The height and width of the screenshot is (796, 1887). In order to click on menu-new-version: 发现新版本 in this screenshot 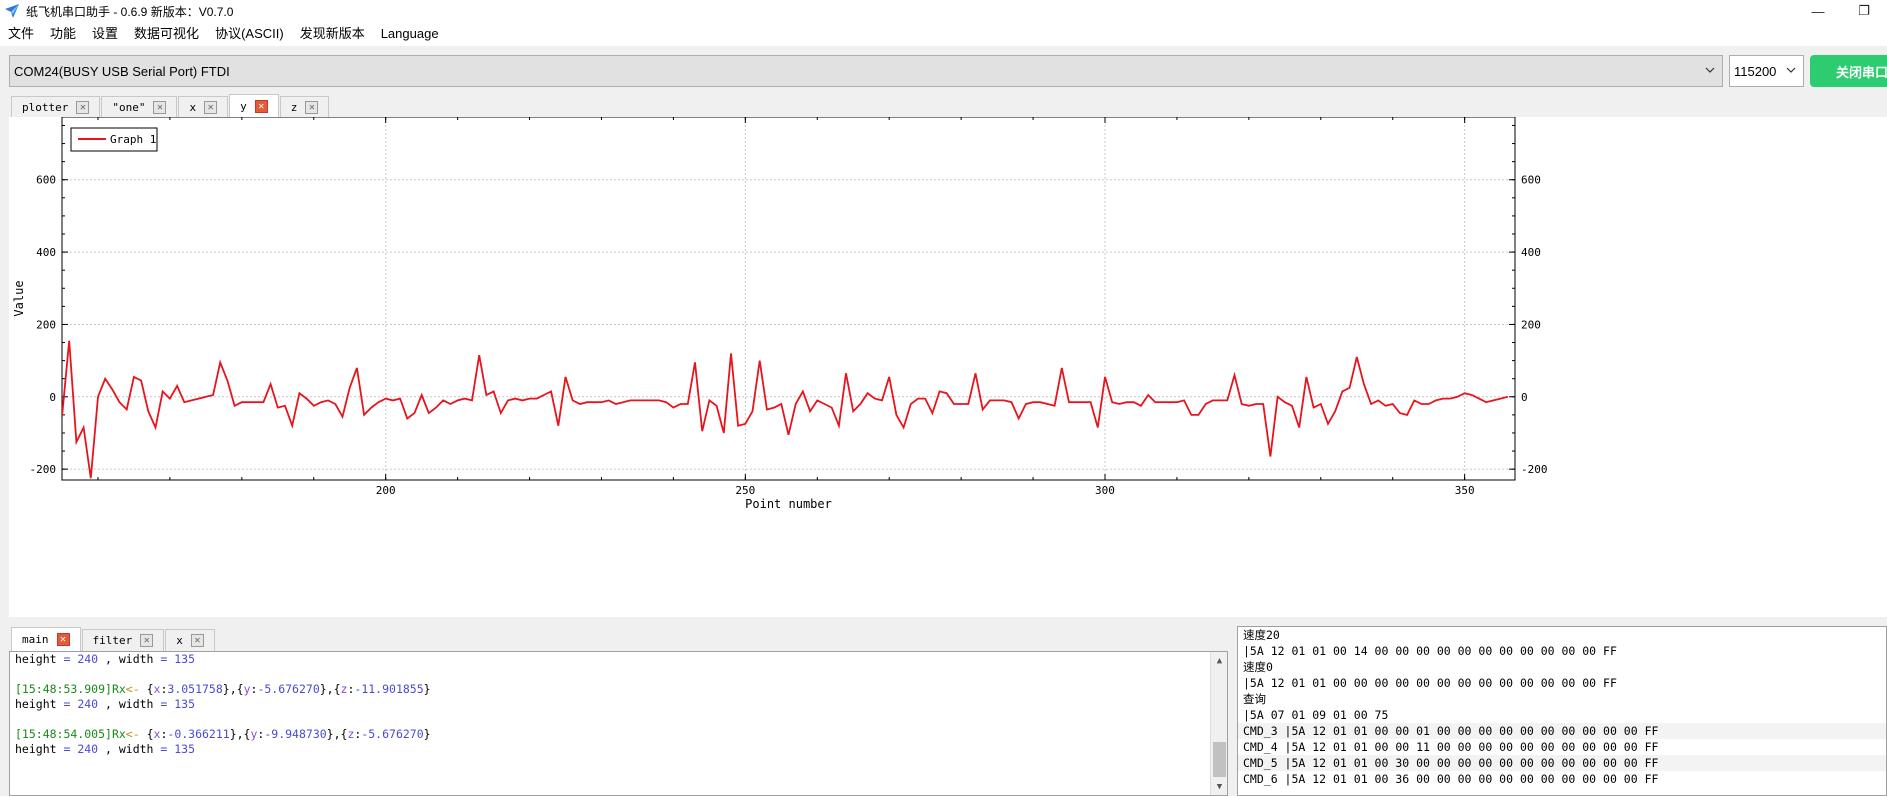, I will do `click(332, 34)`.